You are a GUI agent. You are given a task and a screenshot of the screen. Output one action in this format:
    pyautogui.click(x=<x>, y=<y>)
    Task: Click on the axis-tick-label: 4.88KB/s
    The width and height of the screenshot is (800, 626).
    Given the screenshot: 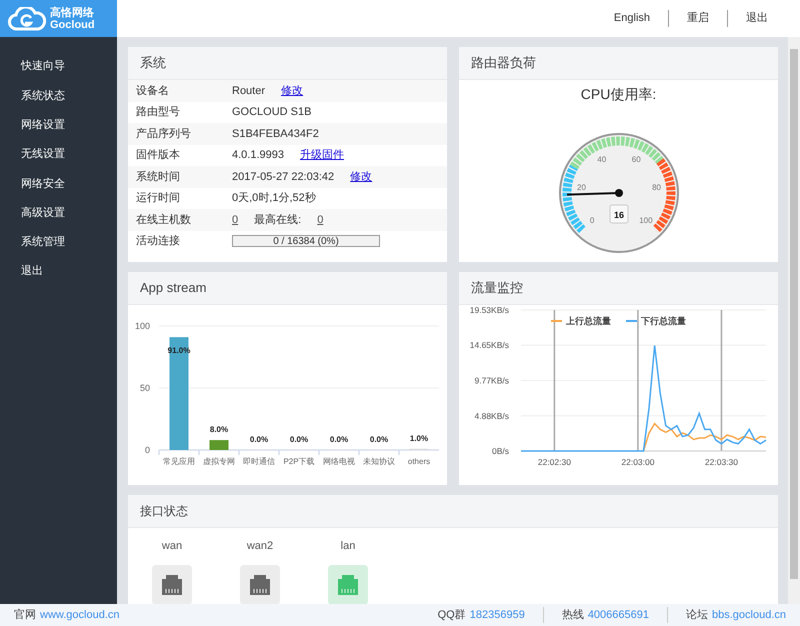 What is the action you would take?
    pyautogui.click(x=491, y=415)
    